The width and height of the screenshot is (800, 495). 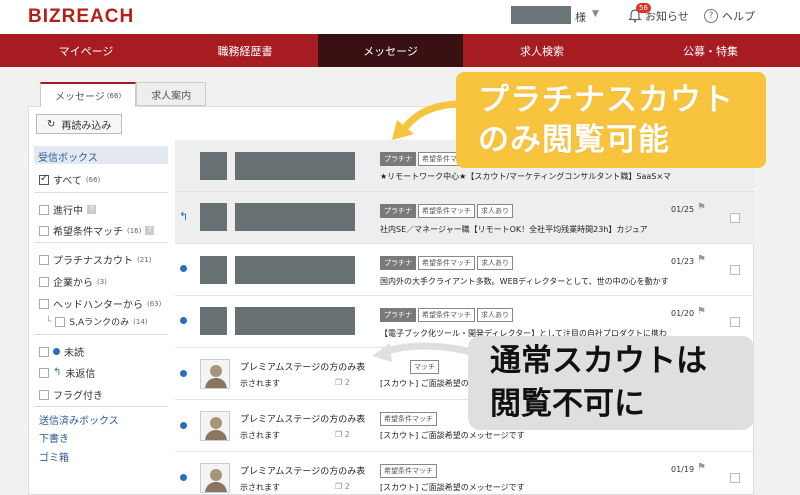 What do you see at coordinates (711, 16) in the screenshot?
I see `question-icon: ?` at bounding box center [711, 16].